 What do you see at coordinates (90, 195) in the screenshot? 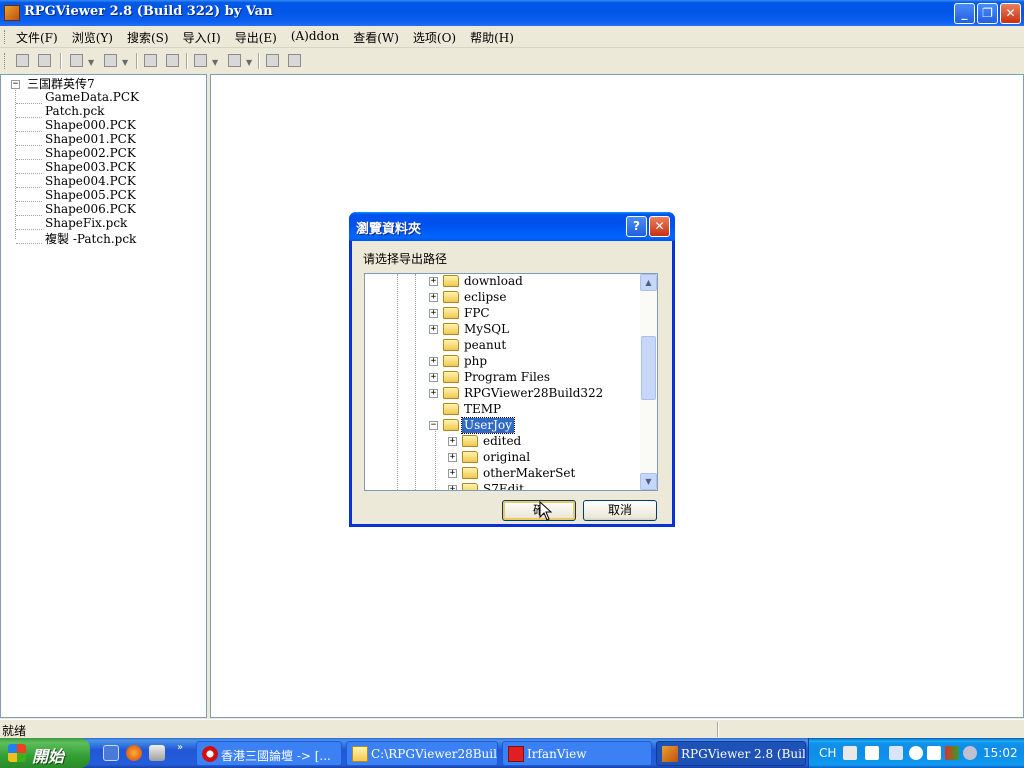
I see `tree-item-shape005: Shape005.PCK` at bounding box center [90, 195].